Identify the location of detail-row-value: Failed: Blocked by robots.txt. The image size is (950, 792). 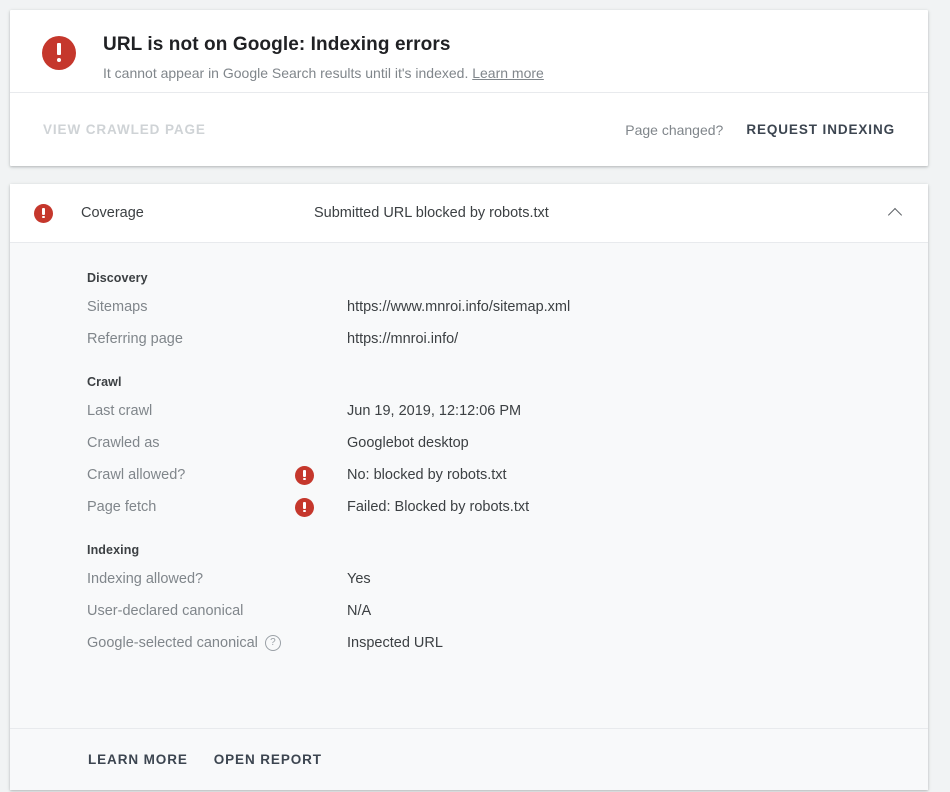
(438, 507).